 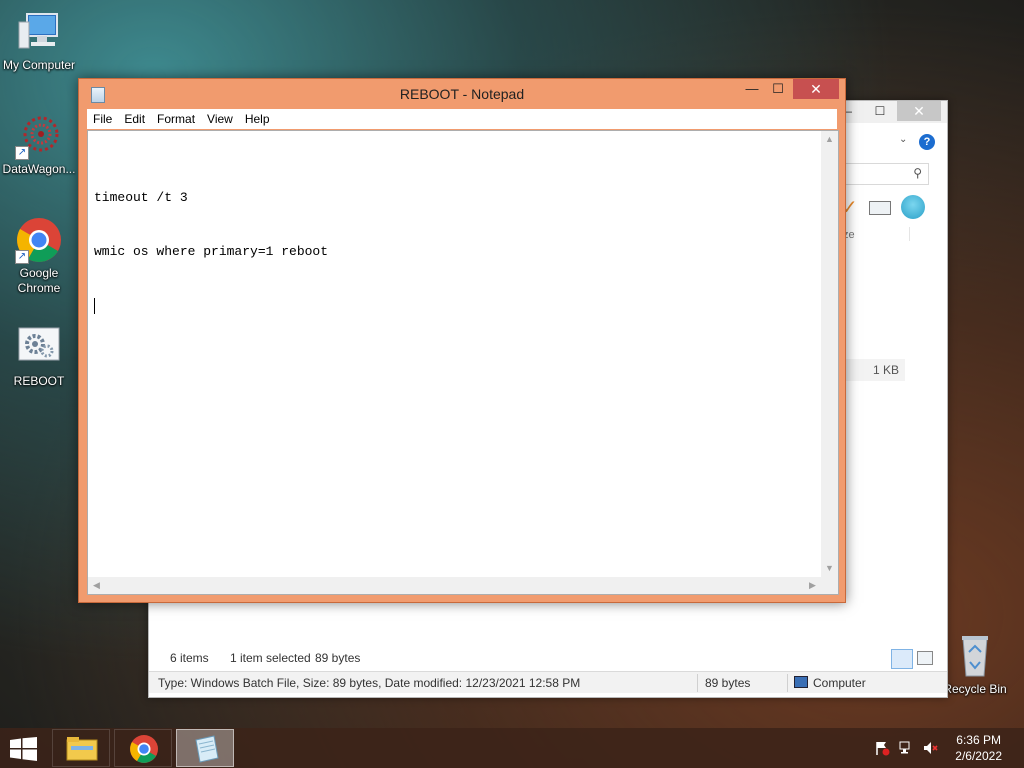 I want to click on batch-file-icon, so click(x=39, y=348).